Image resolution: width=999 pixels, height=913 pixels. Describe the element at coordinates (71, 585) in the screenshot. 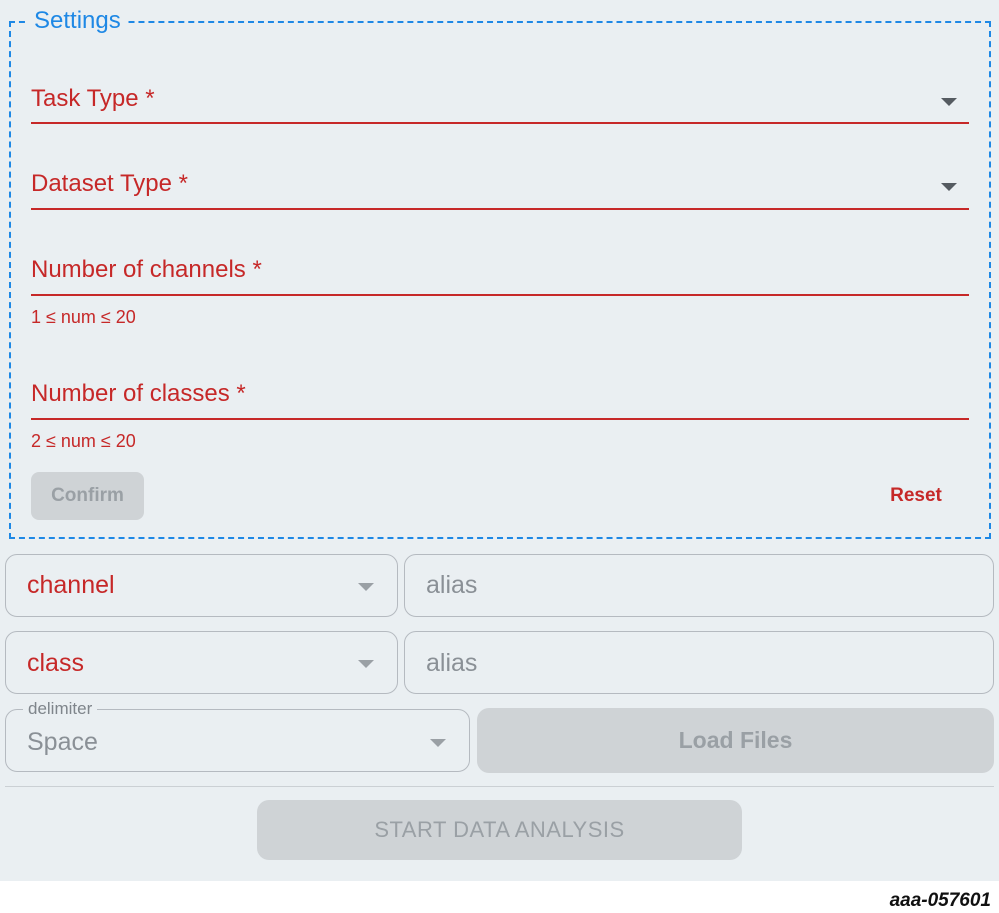

I see `channel-select-value: channel` at that location.